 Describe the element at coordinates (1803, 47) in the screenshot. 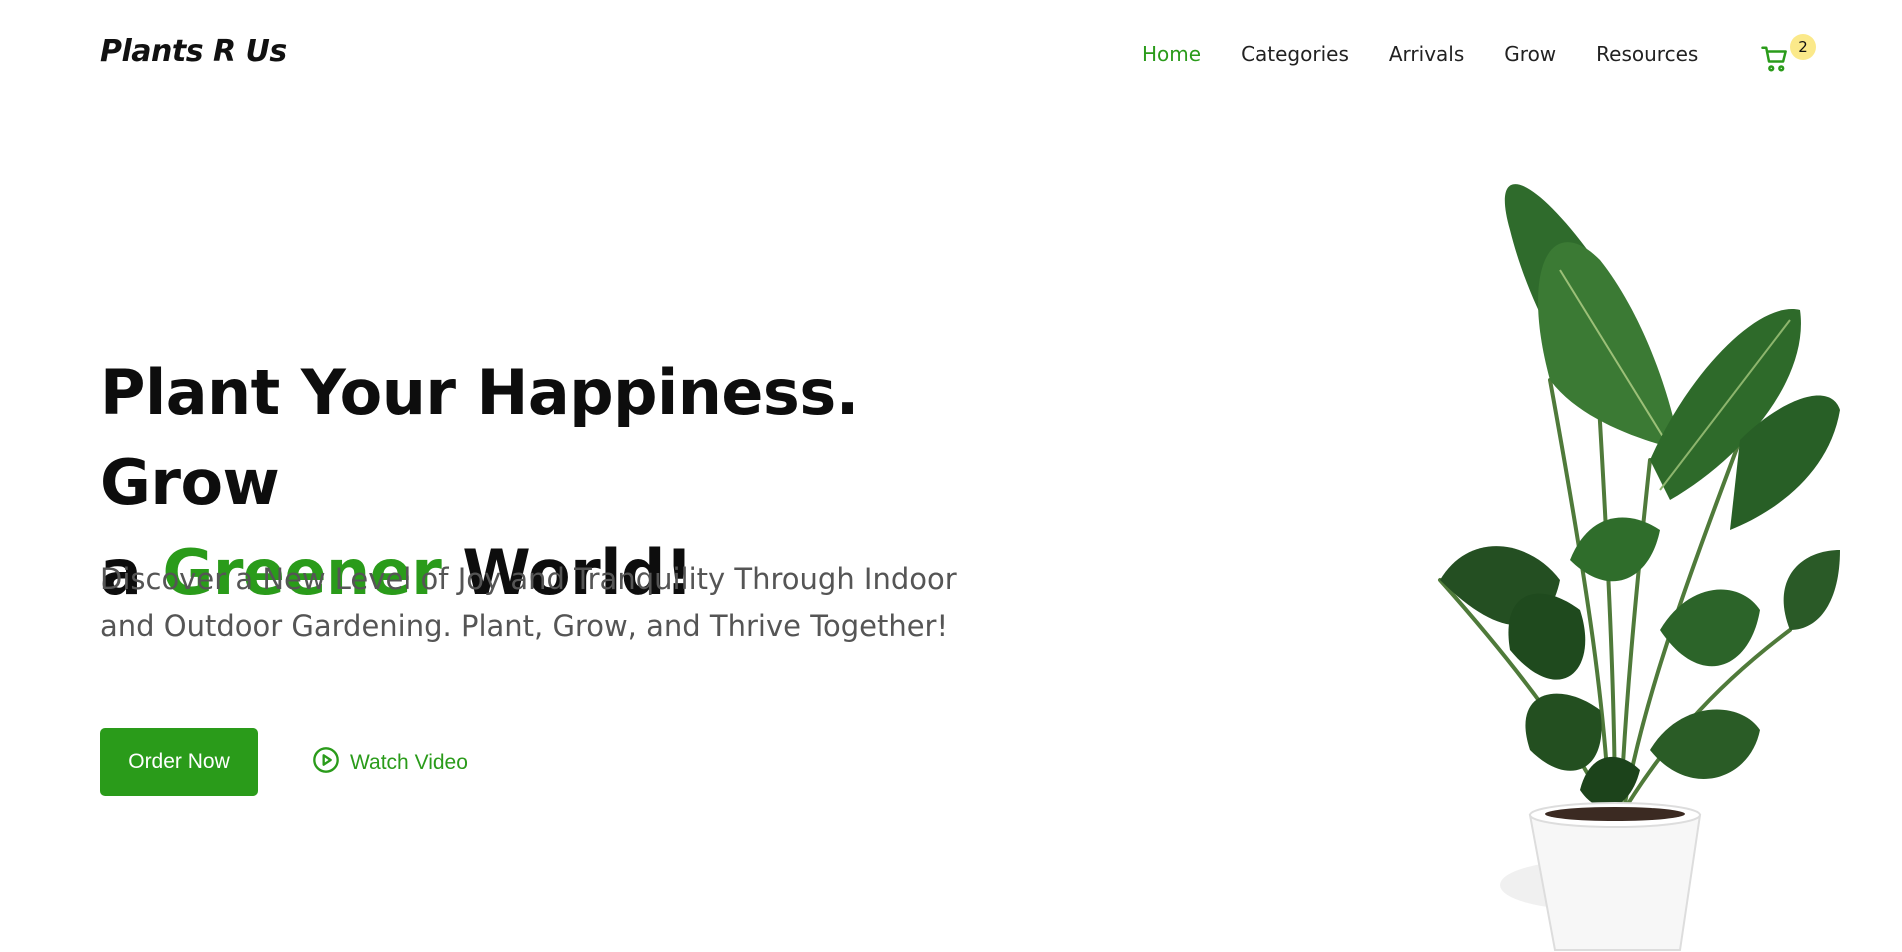

I see `cart-count-badge: 2` at that location.